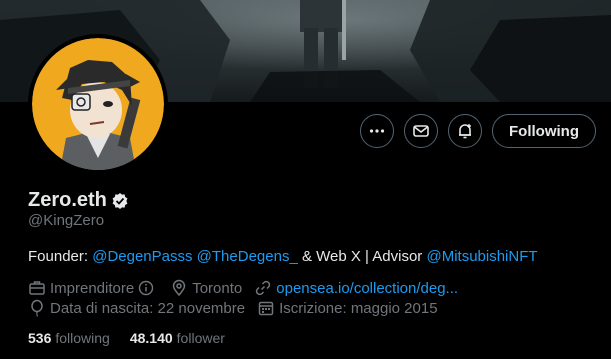  I want to click on location-pin-icon, so click(179, 288).